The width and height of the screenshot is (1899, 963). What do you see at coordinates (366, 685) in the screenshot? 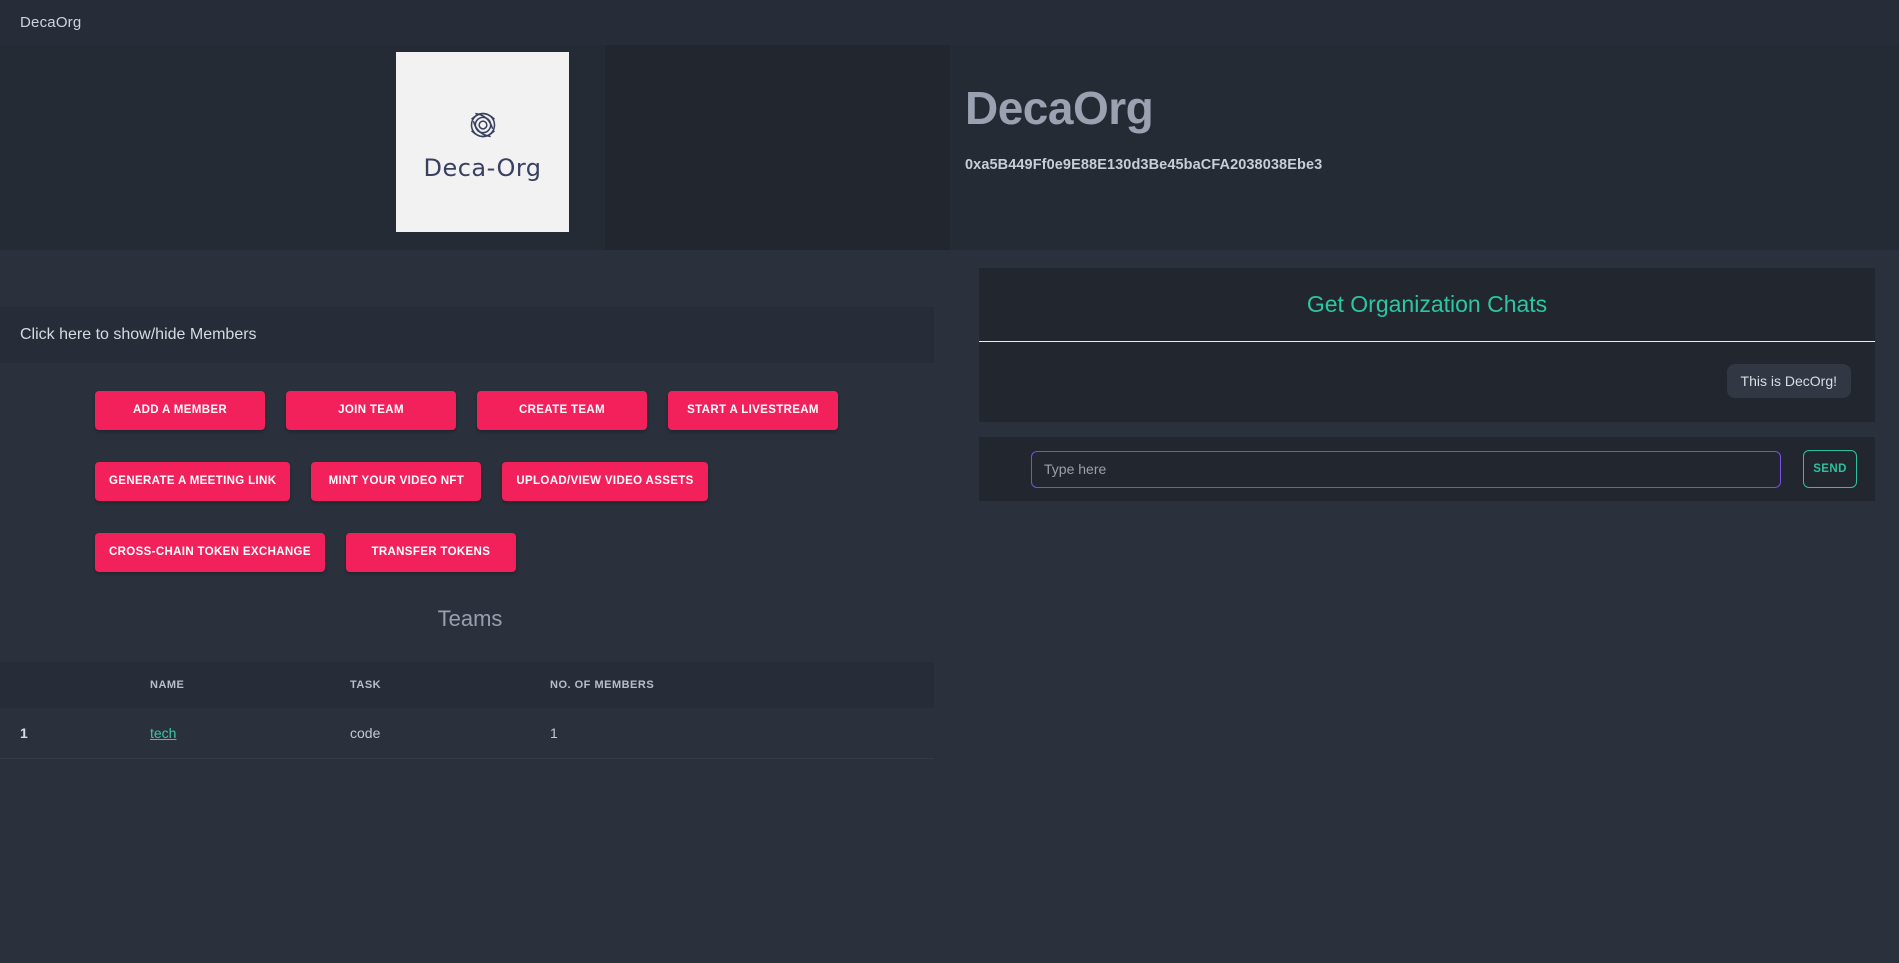
I see `column-header-task: TASK` at bounding box center [366, 685].